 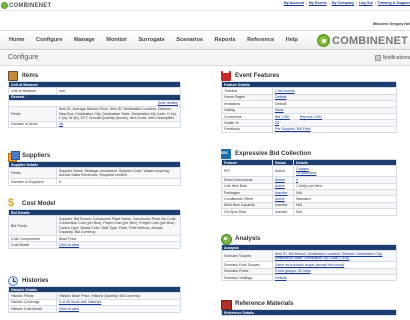 What do you see at coordinates (69, 245) in the screenshot?
I see `cost-model-view-link: Click to view` at bounding box center [69, 245].